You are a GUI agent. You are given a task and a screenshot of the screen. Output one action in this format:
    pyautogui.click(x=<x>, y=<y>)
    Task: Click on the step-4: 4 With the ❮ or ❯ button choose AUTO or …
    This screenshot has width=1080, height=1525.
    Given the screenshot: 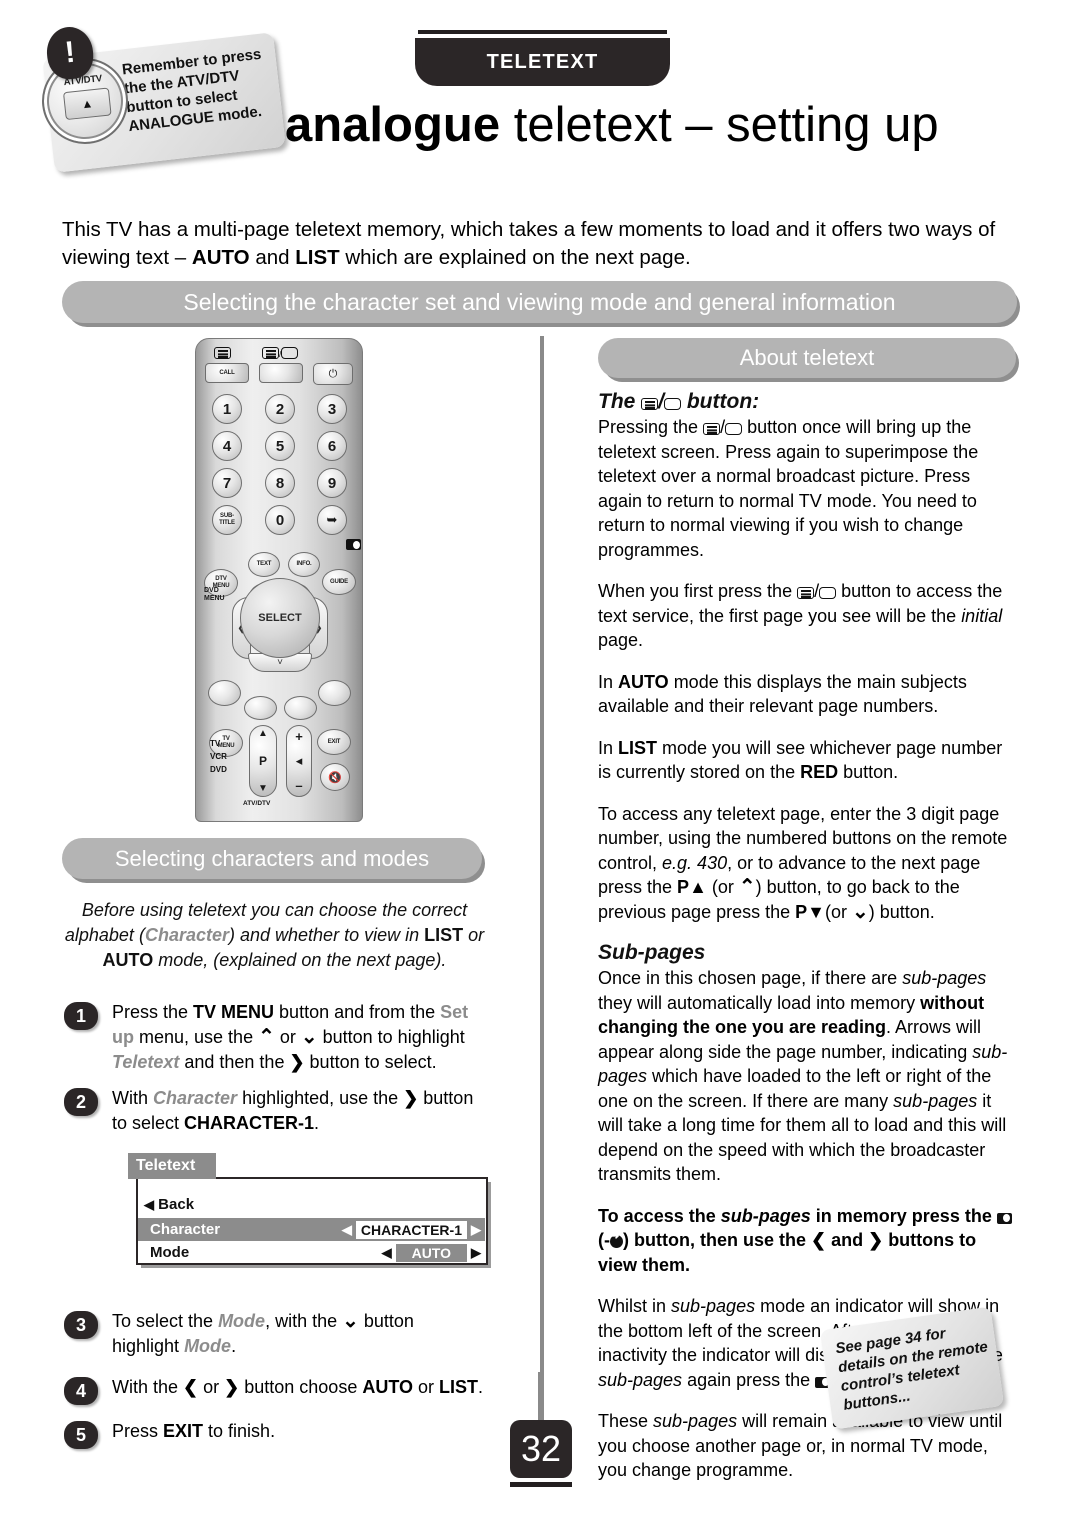 What is the action you would take?
    pyautogui.click(x=274, y=1390)
    